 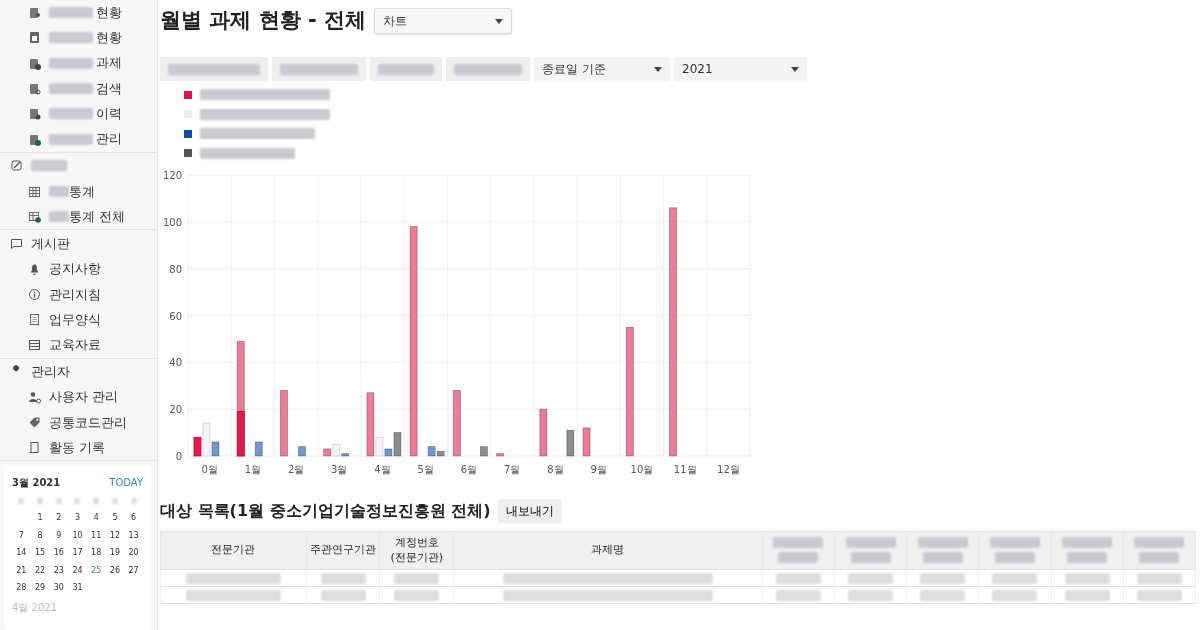 I want to click on calendar-day: 16, so click(x=59, y=553).